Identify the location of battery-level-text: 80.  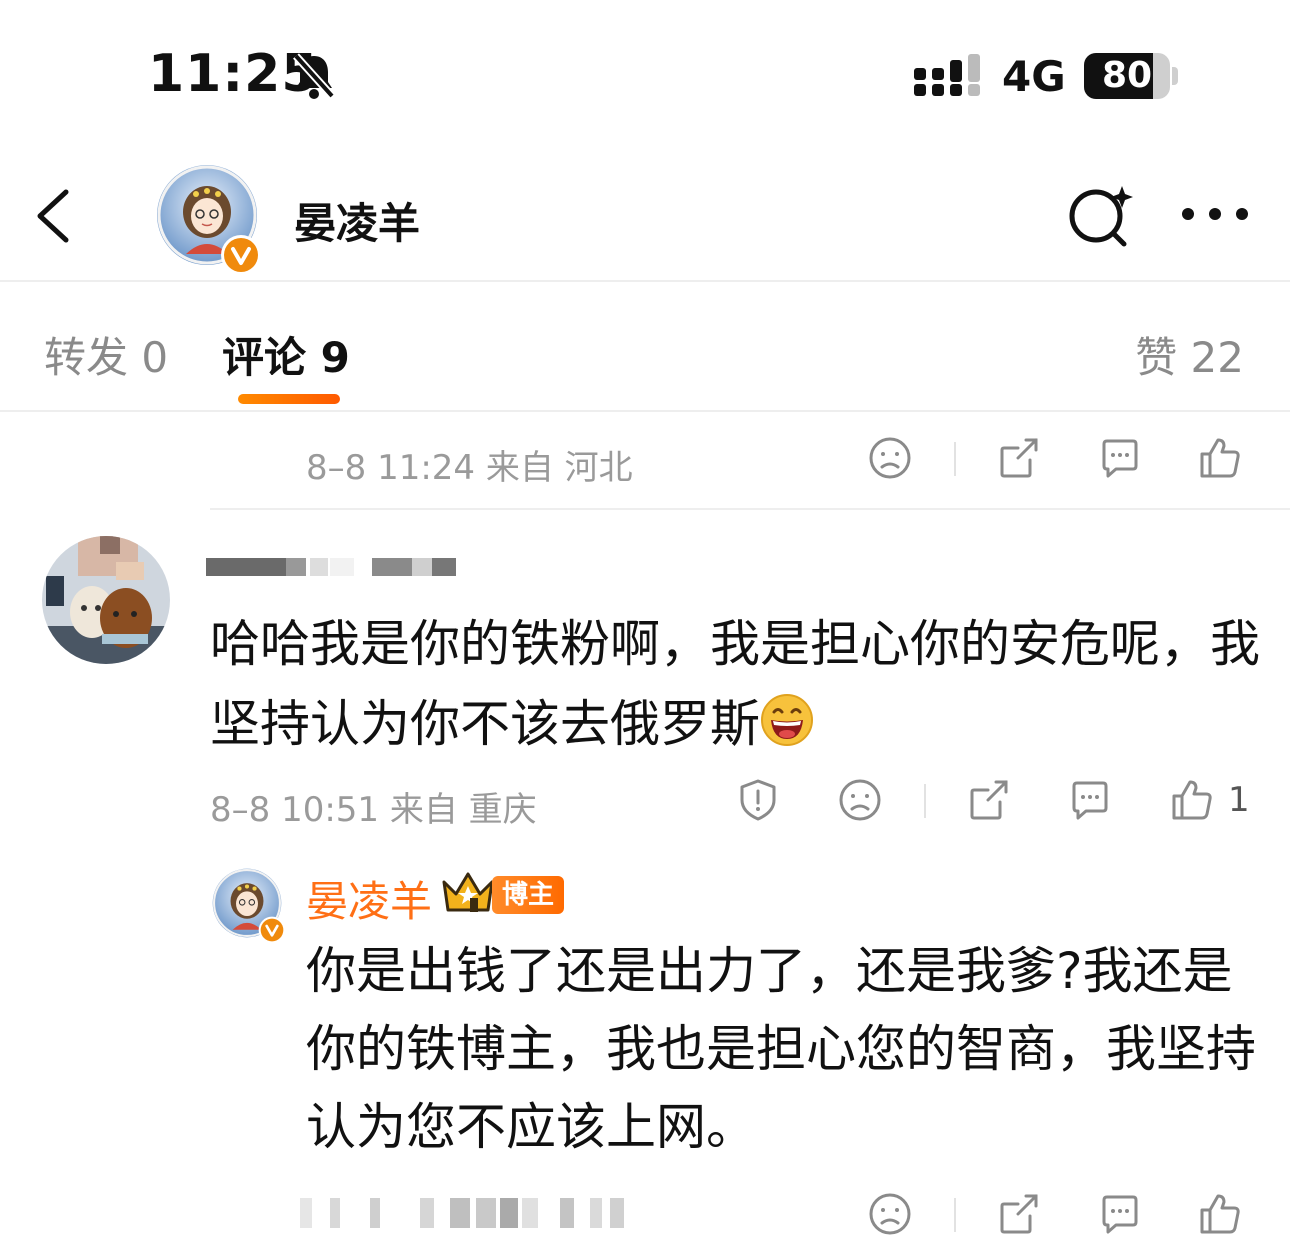
(1127, 75).